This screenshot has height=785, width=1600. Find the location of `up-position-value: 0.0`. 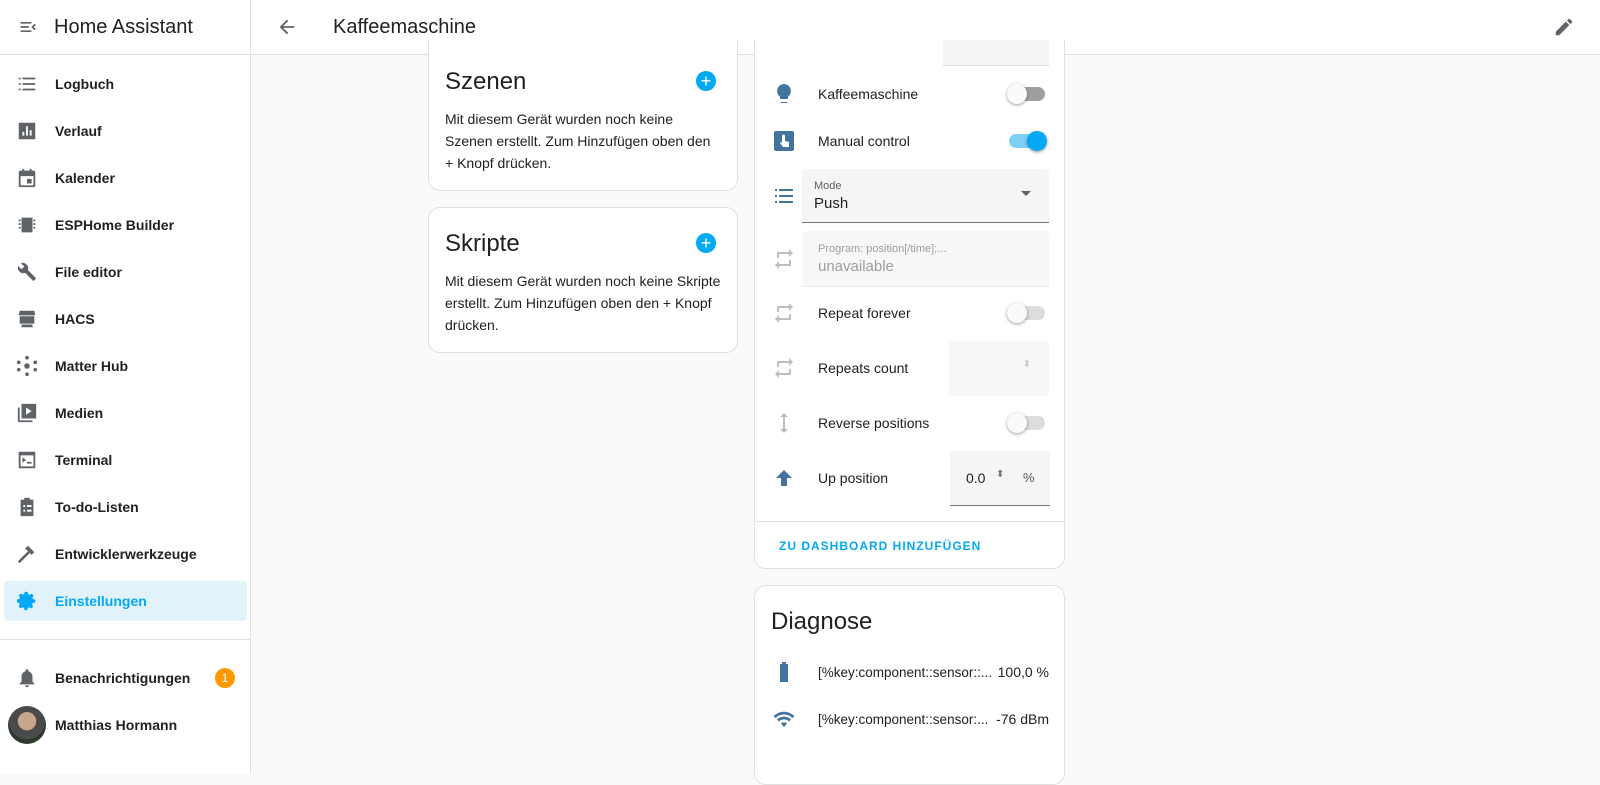

up-position-value: 0.0 is located at coordinates (976, 478).